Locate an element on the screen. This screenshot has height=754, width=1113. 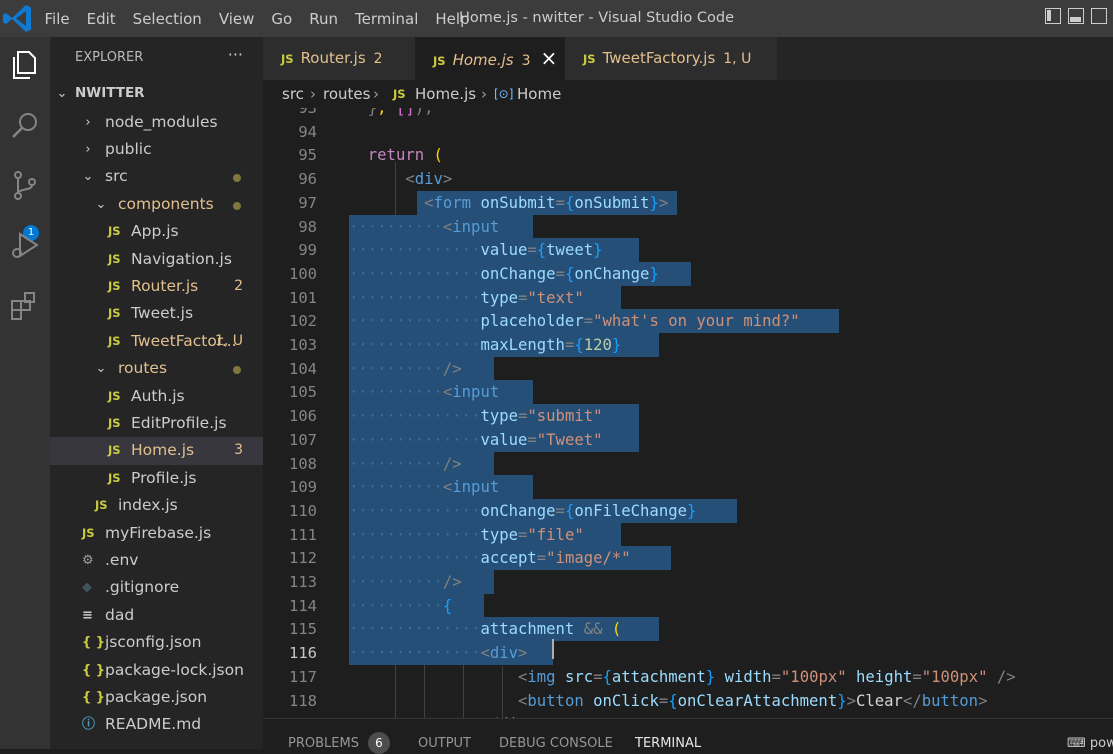
run-debug-icon is located at coordinates (25, 246).